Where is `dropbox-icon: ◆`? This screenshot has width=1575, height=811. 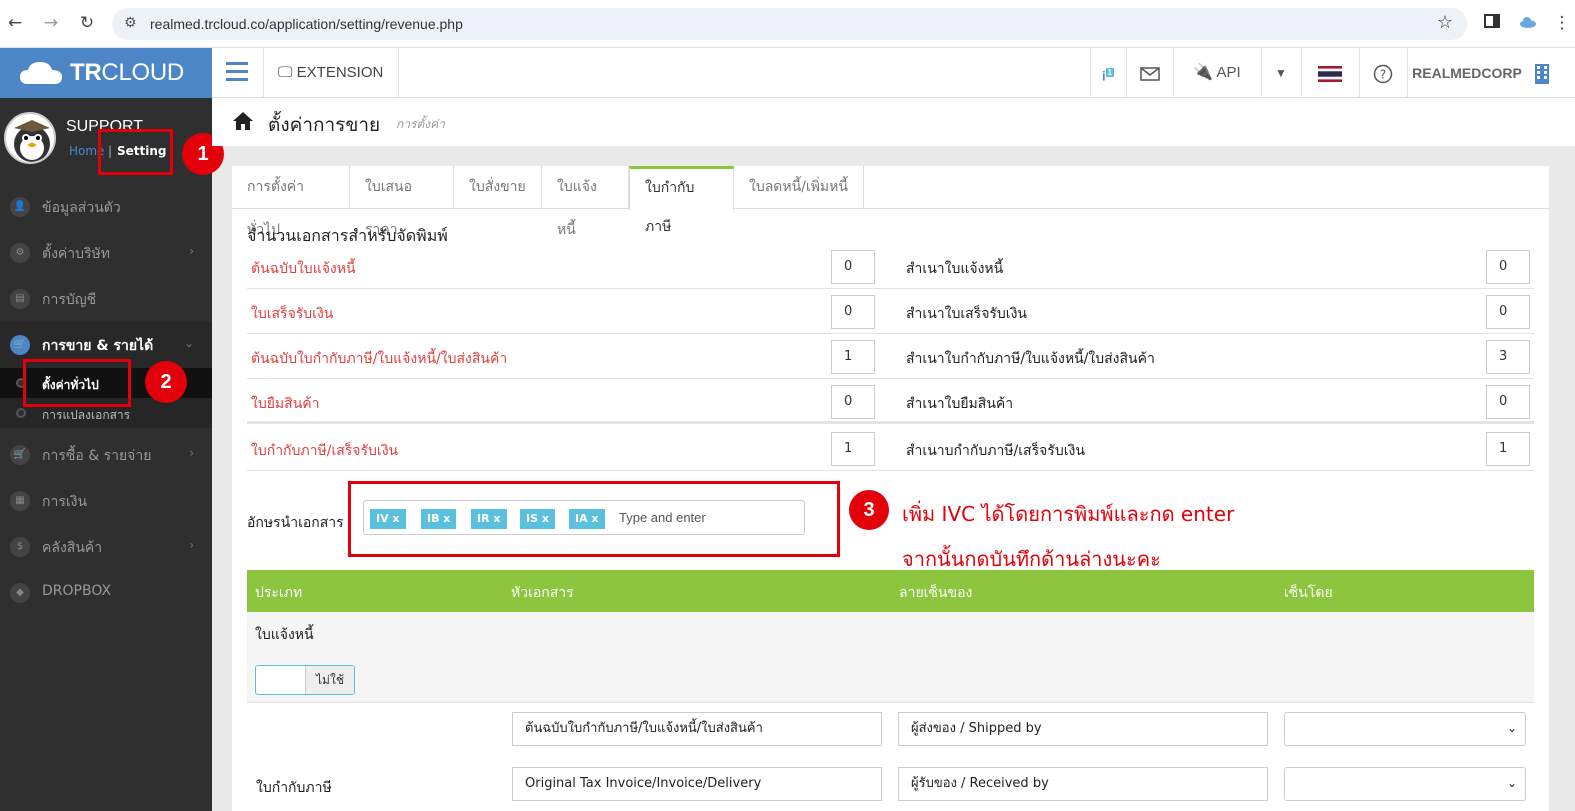
dropbox-icon: ◆ is located at coordinates (20, 593).